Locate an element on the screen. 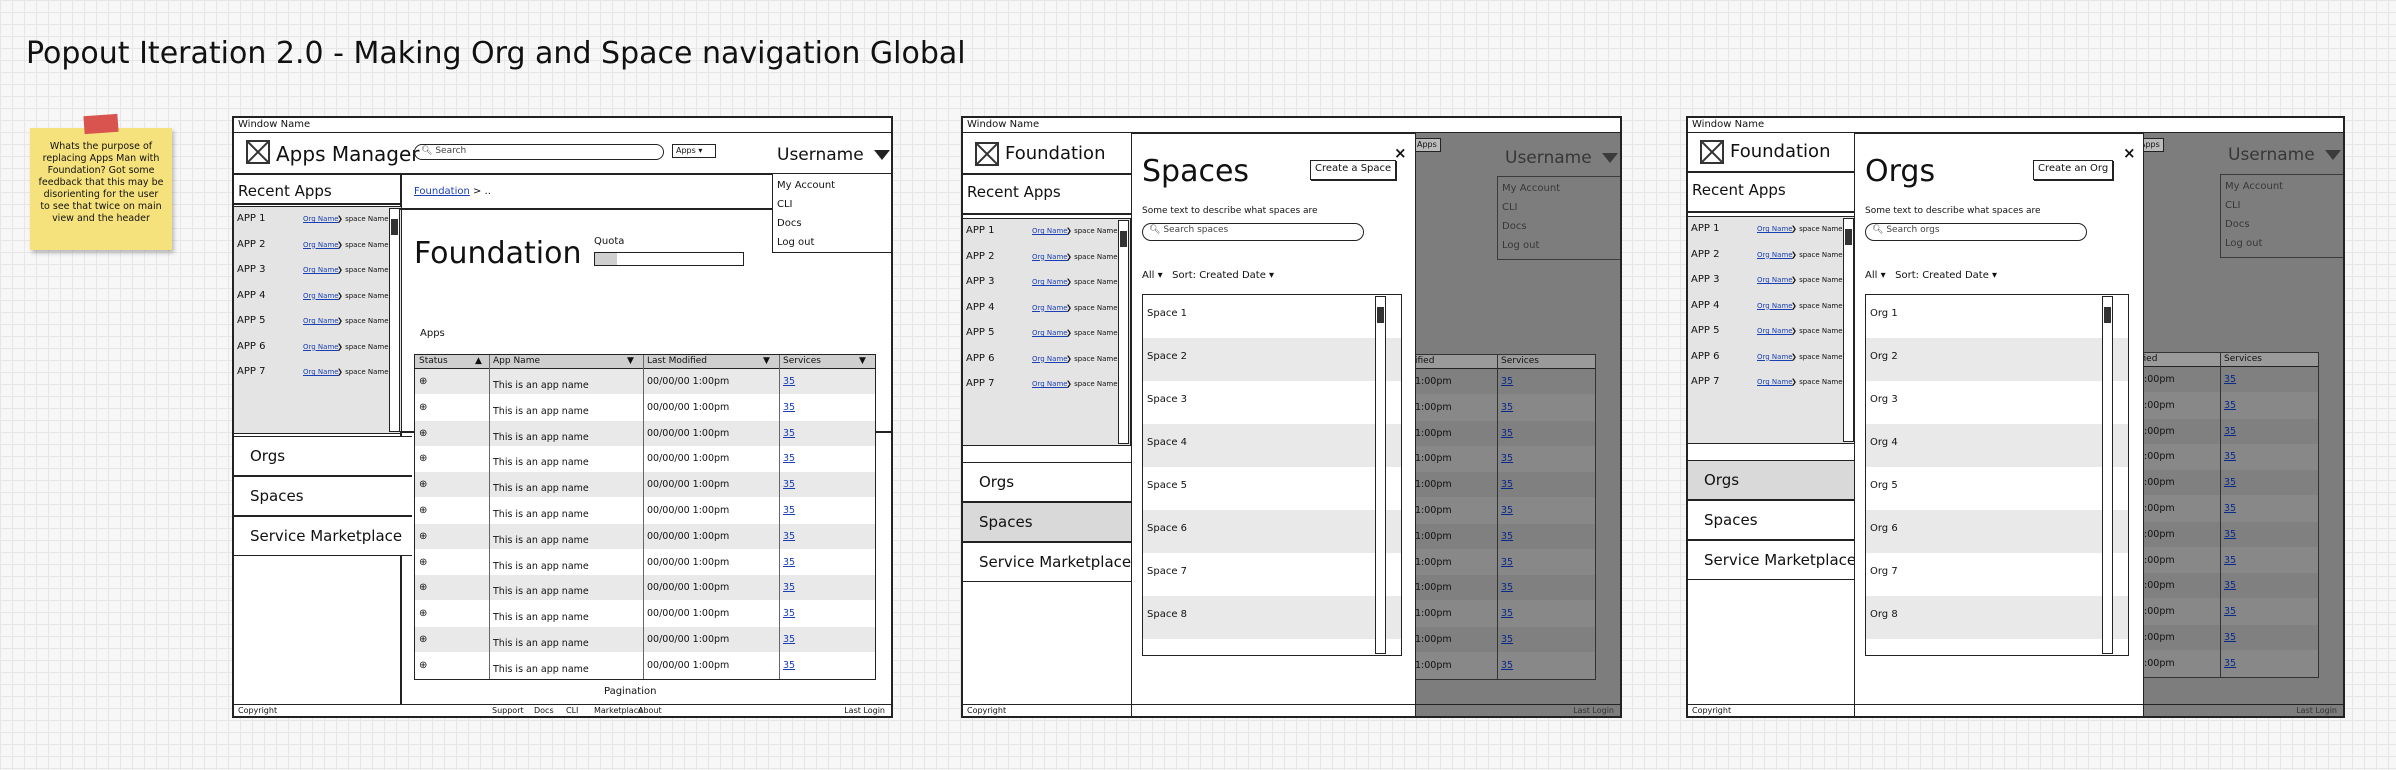 The image size is (2396, 770). orgs-scrollbar is located at coordinates (2107, 475).